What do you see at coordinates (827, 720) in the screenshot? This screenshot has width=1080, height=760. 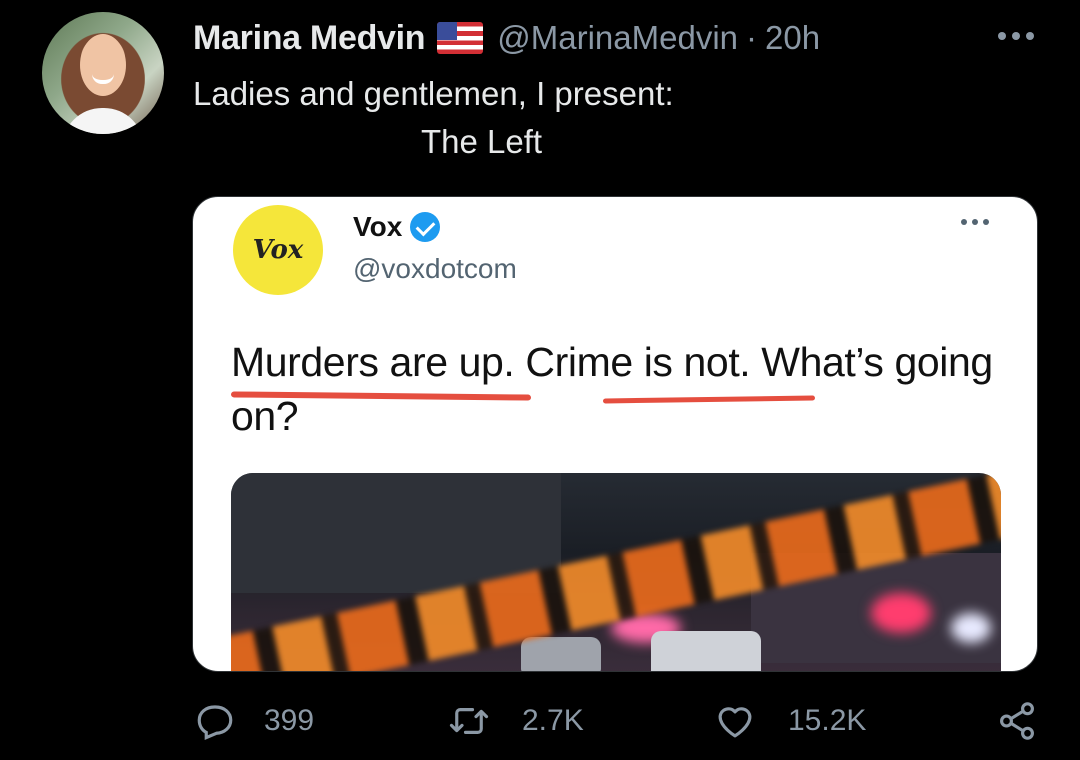 I see `like-count: 15.2K` at bounding box center [827, 720].